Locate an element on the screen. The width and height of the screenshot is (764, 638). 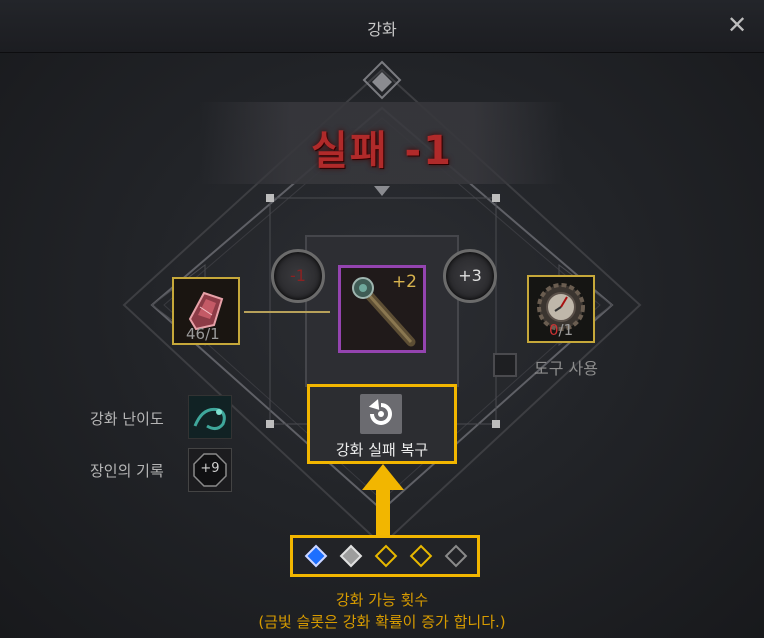
craftsman-label: 장인의 기록 is located at coordinates (127, 471).